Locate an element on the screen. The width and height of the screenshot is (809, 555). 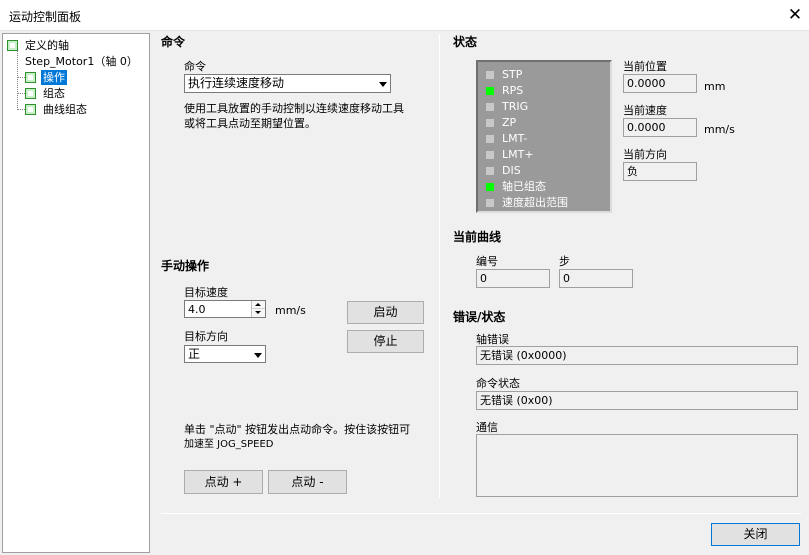
curve-number-field: 0 is located at coordinates (513, 278).